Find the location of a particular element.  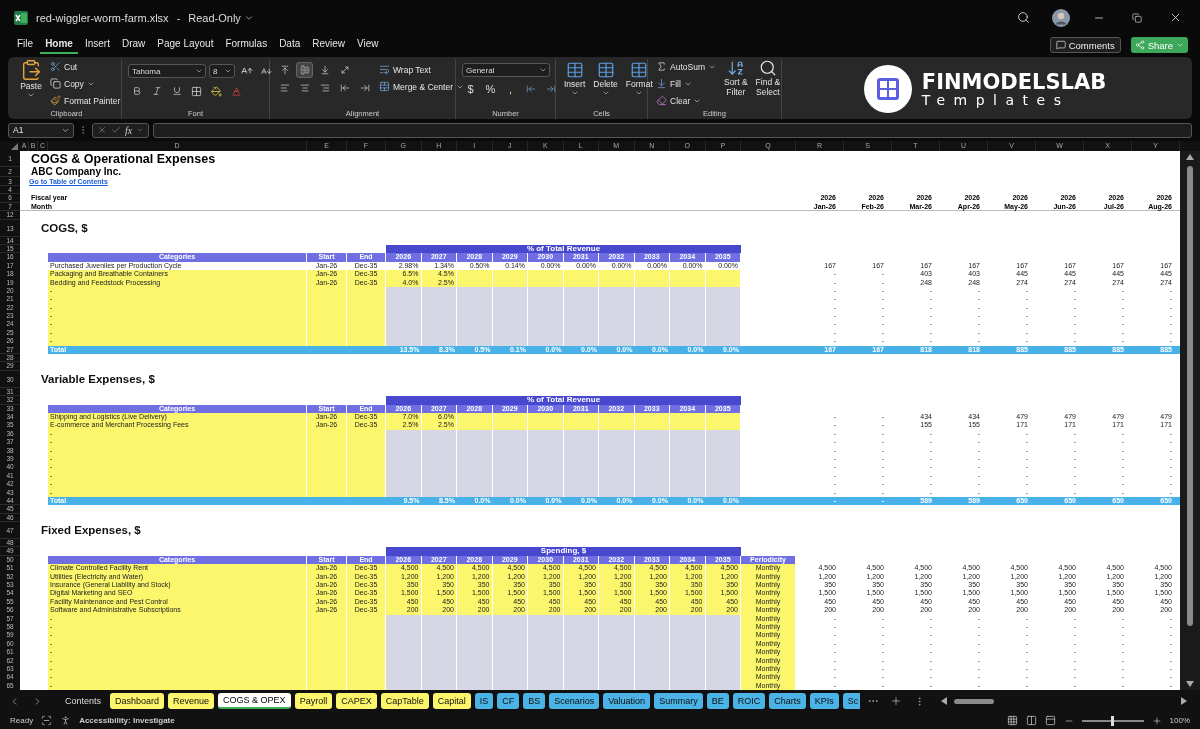

scissors-icon is located at coordinates (55, 66).